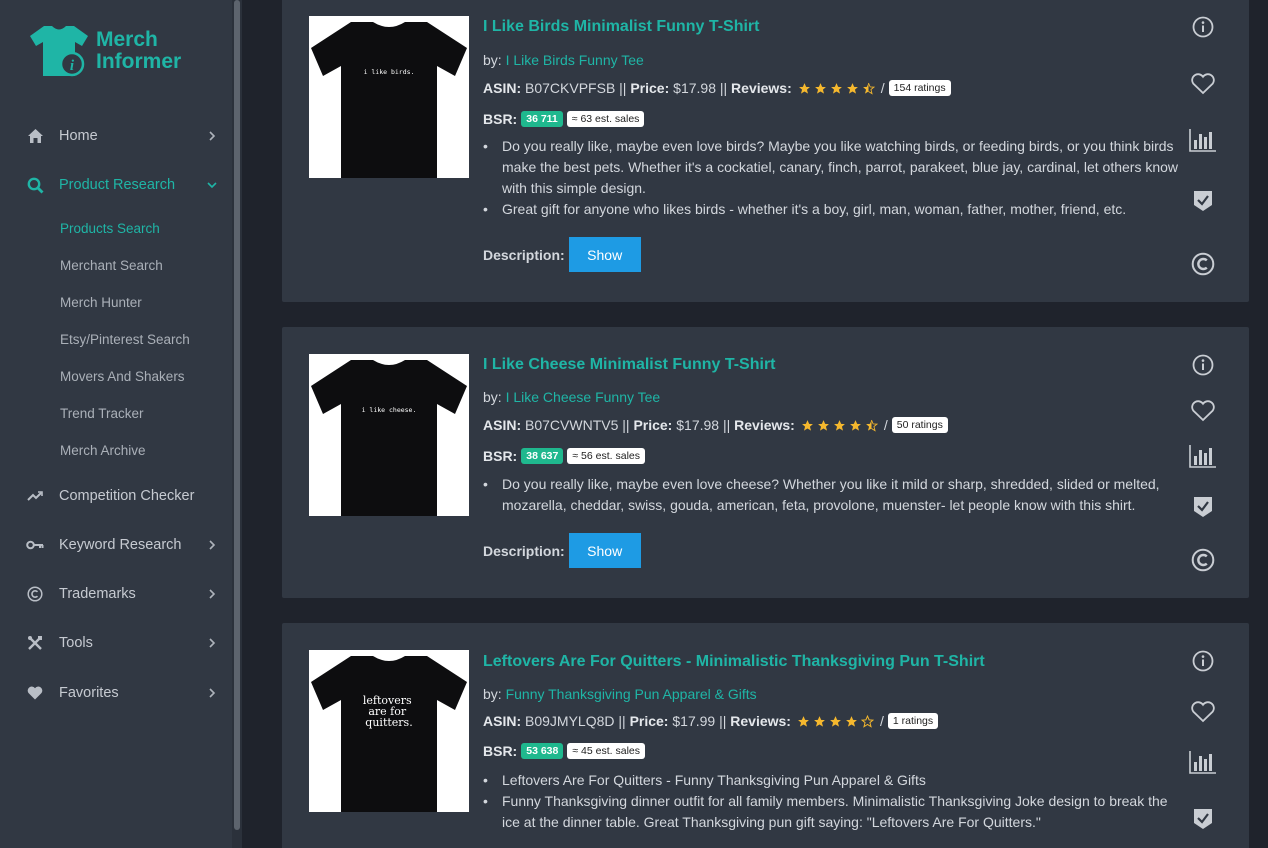  Describe the element at coordinates (542, 119) in the screenshot. I see `bsr-rank-badge: 36 711` at that location.